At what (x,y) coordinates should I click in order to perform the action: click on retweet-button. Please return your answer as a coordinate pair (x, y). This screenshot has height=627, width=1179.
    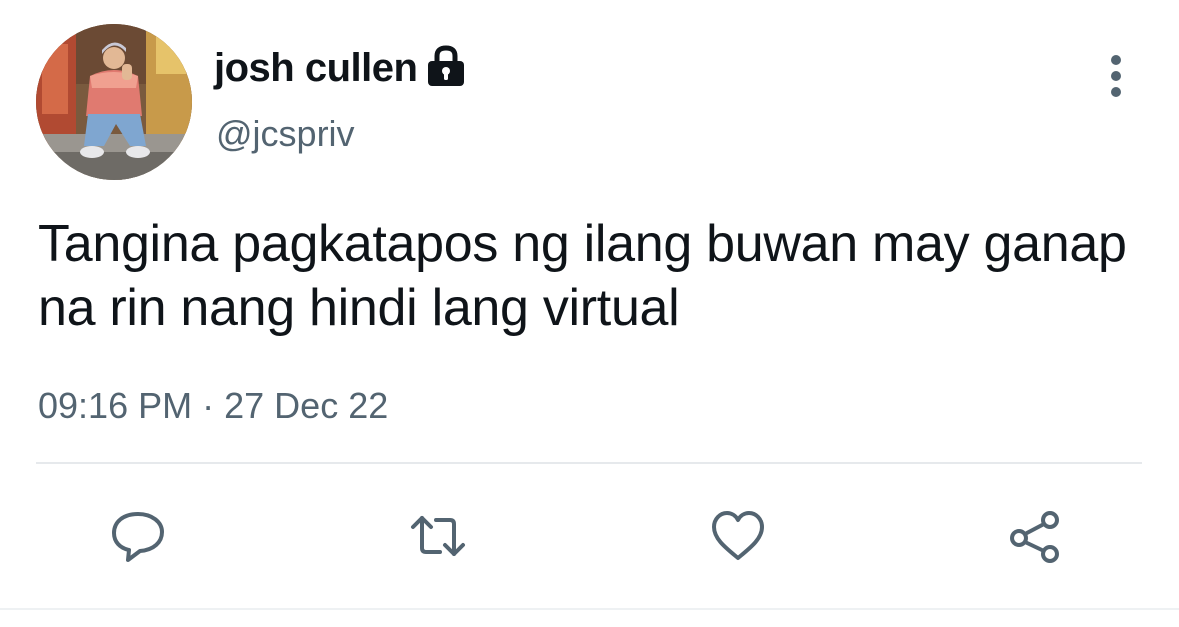
    Looking at the image, I should click on (438, 536).